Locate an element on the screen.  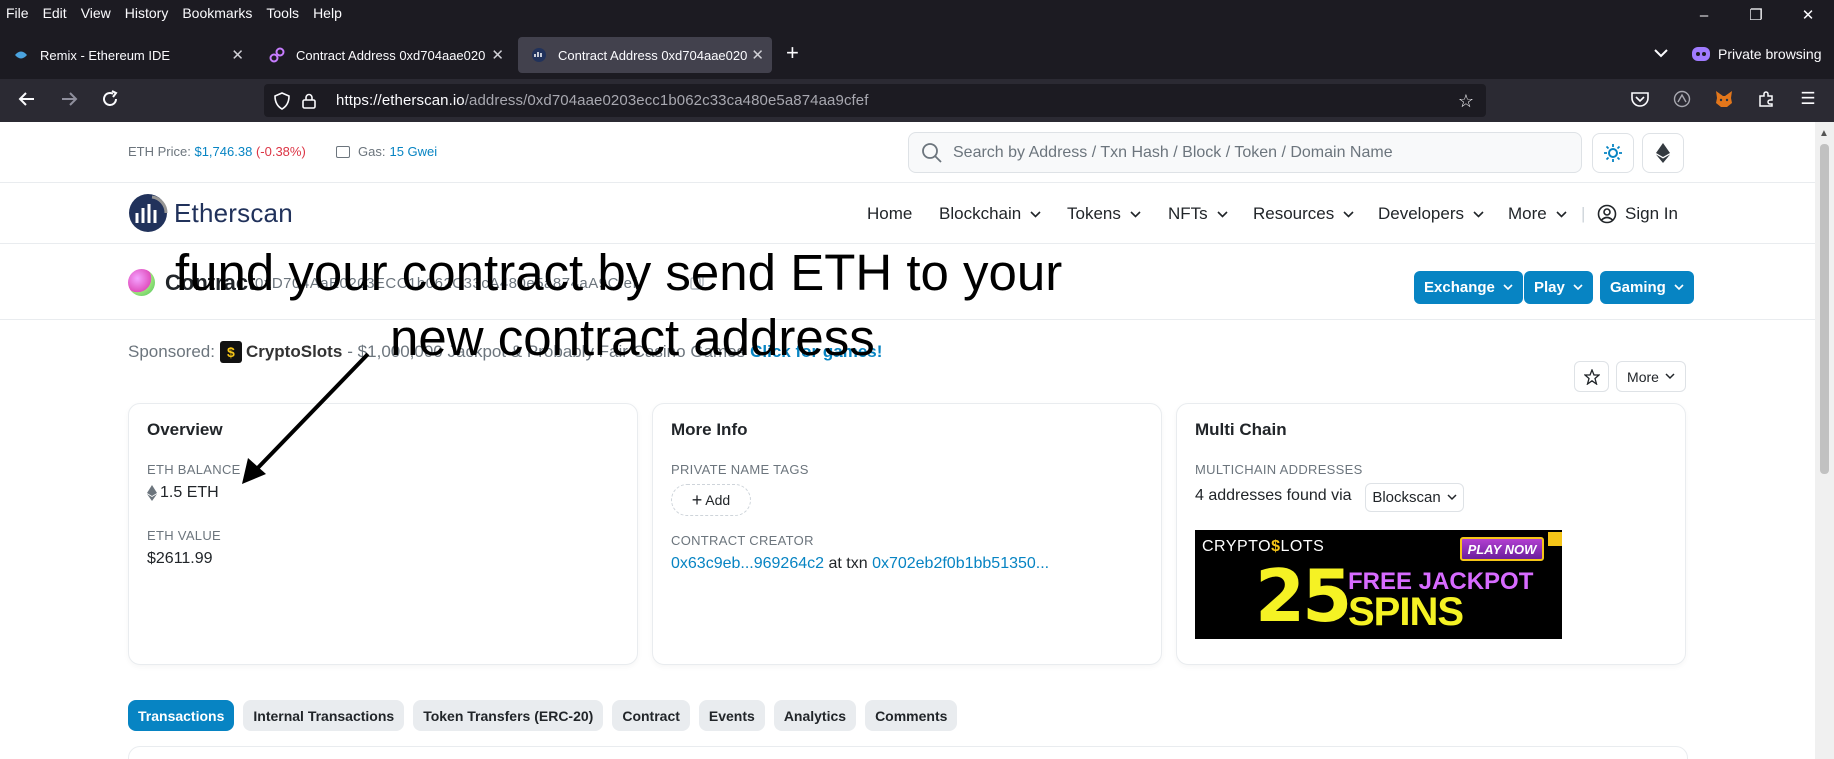
bookmark-star-icon: ☆ is located at coordinates (1466, 101).